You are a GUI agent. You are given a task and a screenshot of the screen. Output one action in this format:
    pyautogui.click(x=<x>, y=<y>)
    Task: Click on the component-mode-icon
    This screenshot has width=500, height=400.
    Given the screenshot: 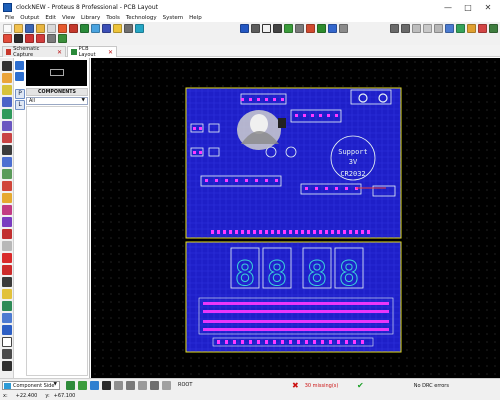 What is the action you would take?
    pyautogui.click(x=7, y=78)
    